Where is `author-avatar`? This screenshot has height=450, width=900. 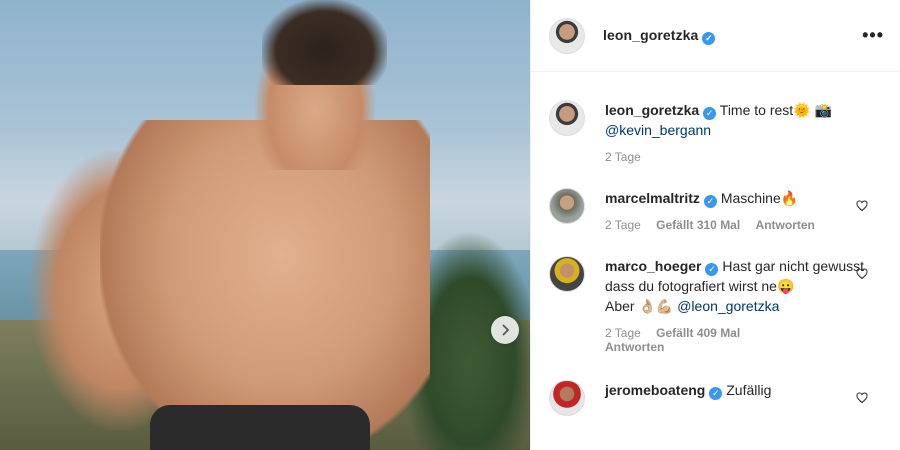
author-avatar is located at coordinates (567, 35).